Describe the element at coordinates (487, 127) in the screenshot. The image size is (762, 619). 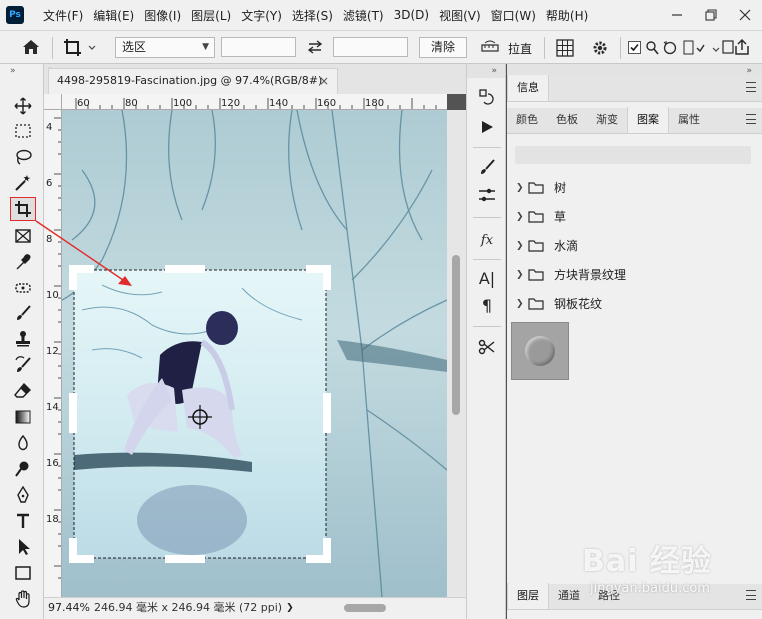
I see `actions-play-icon` at that location.